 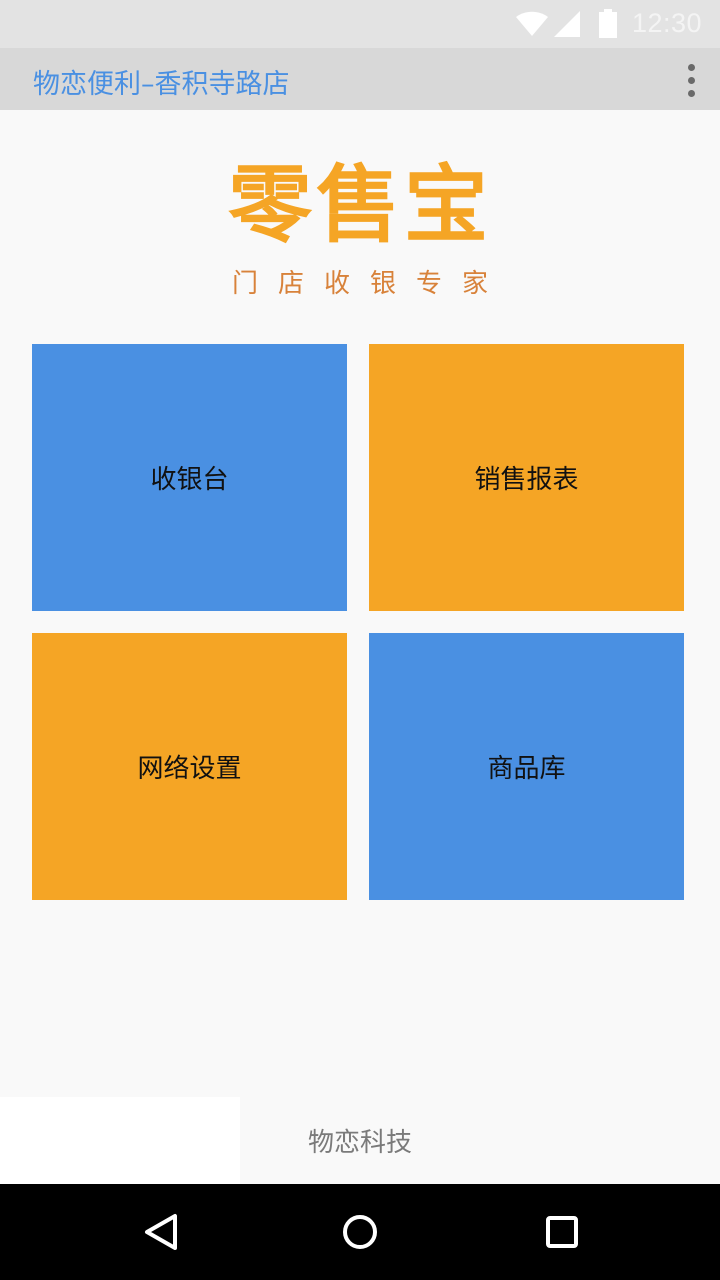 What do you see at coordinates (161, 84) in the screenshot?
I see `store-title: 物恋便利–香积寺路店` at bounding box center [161, 84].